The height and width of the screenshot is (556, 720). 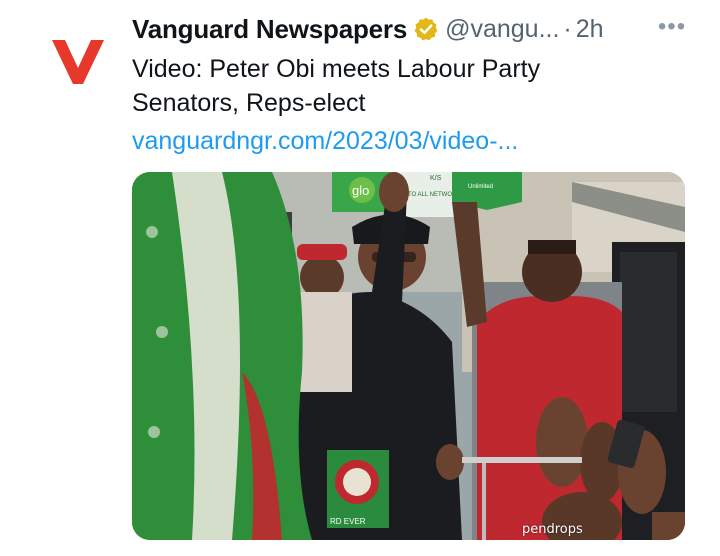 I want to click on timestamp: 2h, so click(x=590, y=29).